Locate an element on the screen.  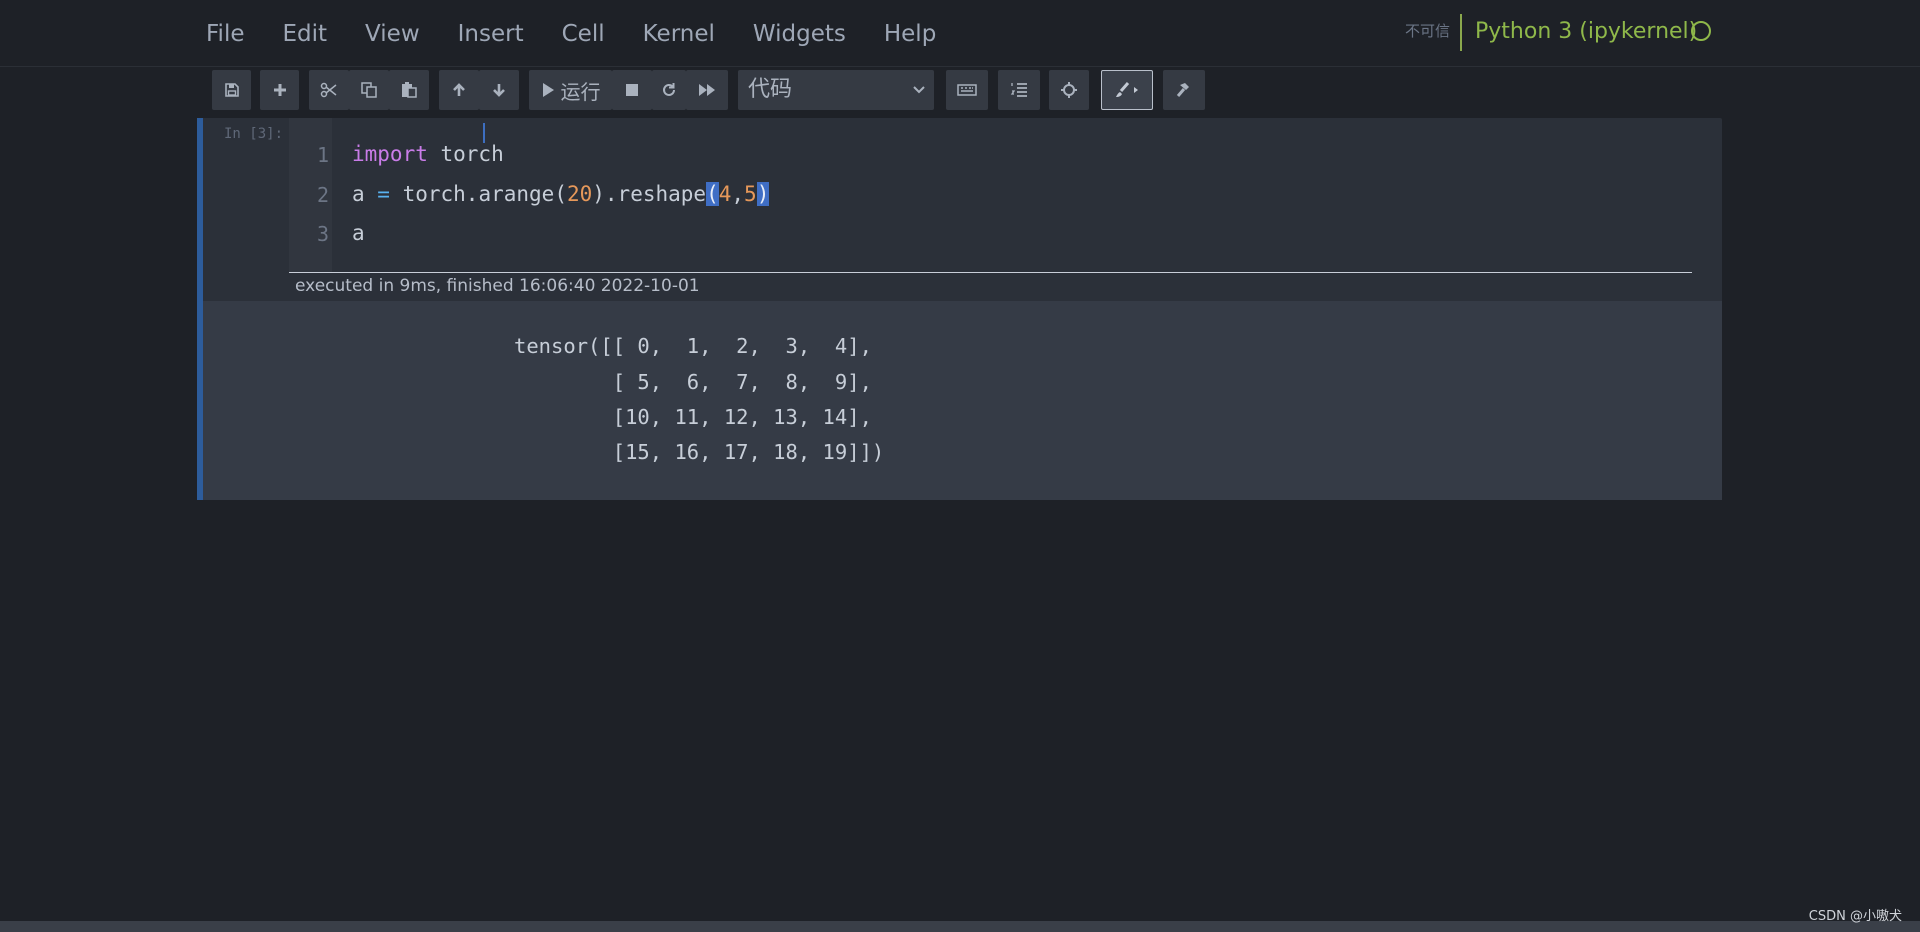
number-literal: 5 is located at coordinates (750, 194).